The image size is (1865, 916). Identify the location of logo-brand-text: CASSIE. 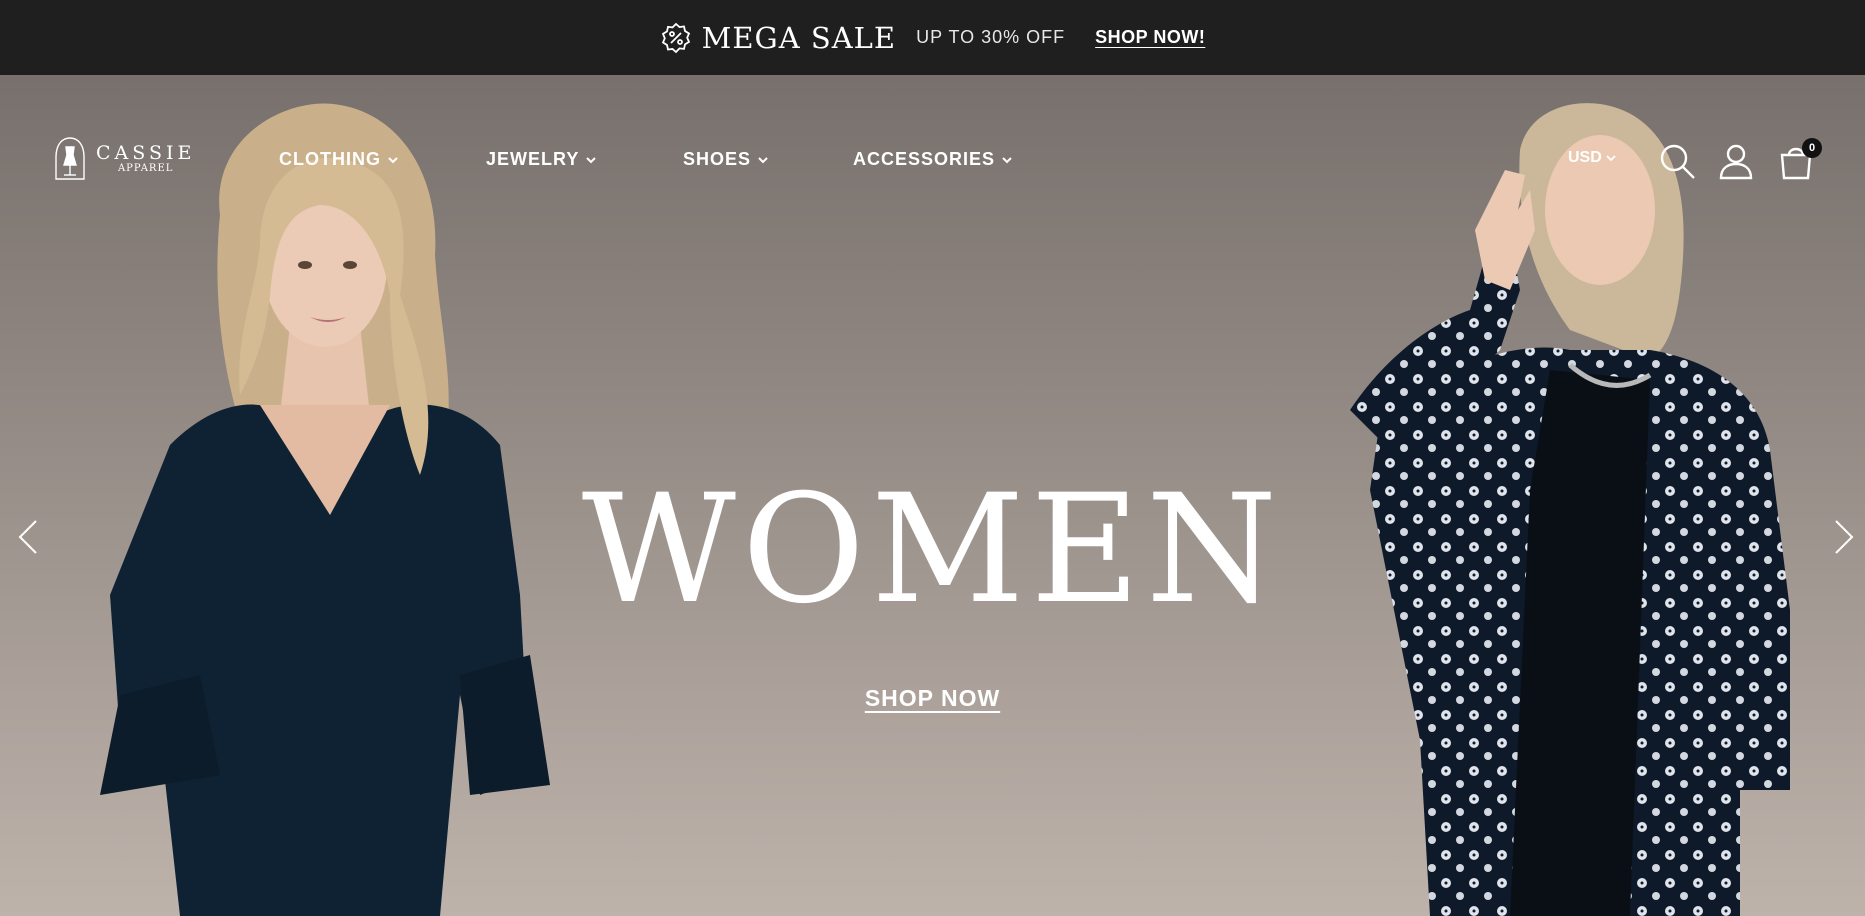
(146, 153).